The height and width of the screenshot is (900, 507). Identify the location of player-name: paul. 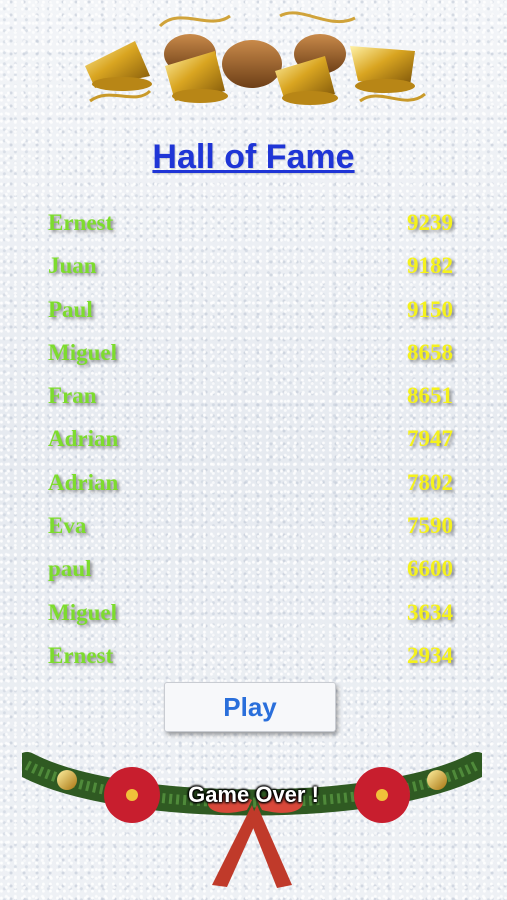
(70, 569).